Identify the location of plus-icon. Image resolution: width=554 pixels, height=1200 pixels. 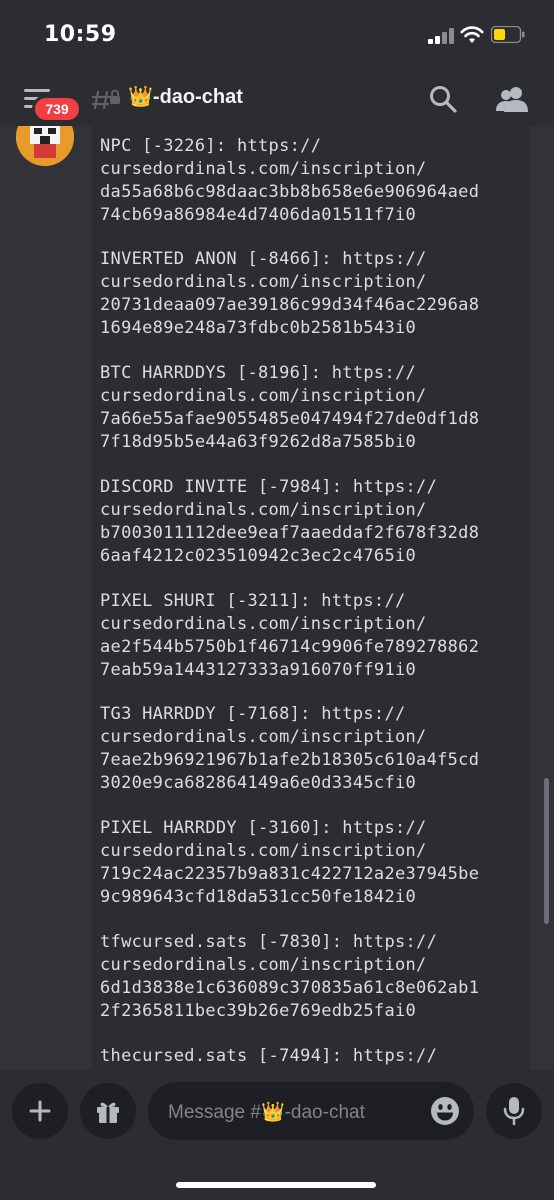
(40, 1111).